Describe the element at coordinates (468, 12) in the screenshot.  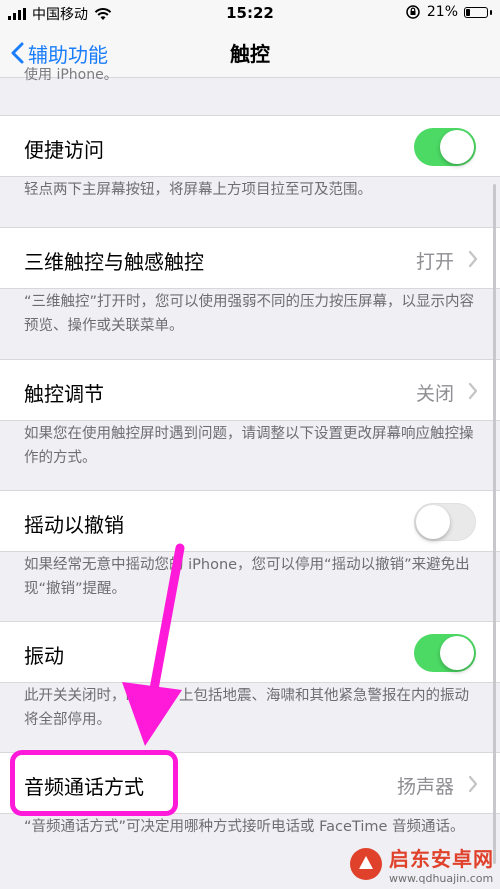
I see `battery-fill` at that location.